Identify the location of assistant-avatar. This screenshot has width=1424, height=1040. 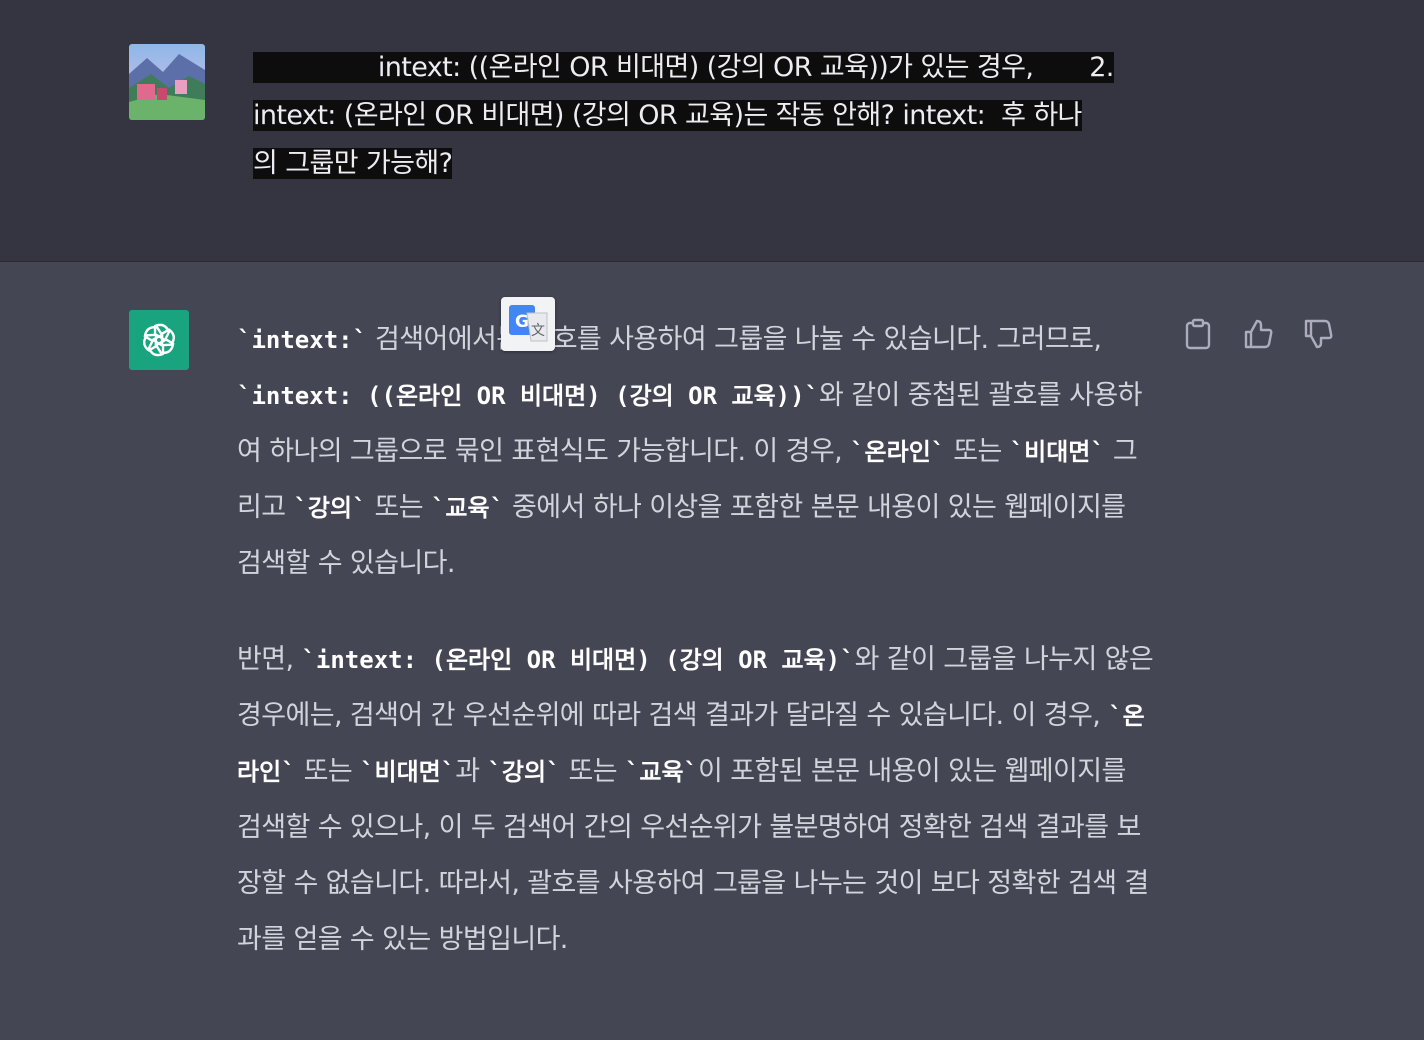
(159, 340).